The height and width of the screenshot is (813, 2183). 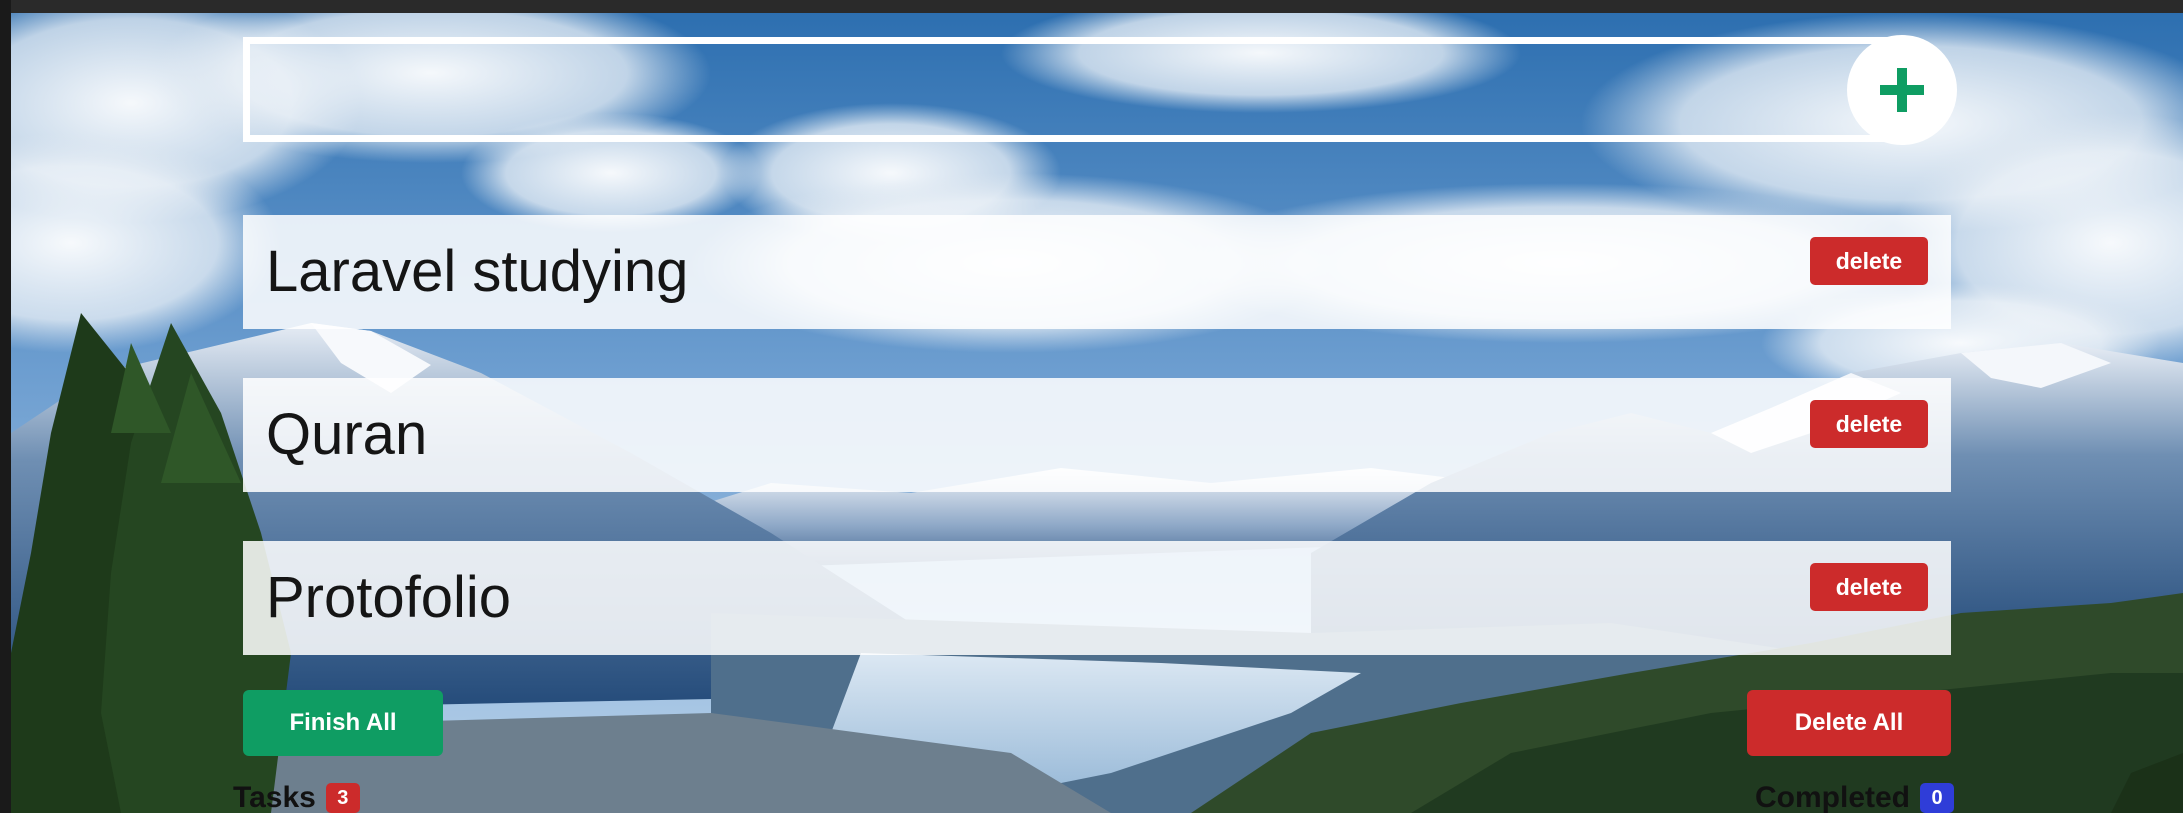 I want to click on new-task-input, so click(x=1080, y=89).